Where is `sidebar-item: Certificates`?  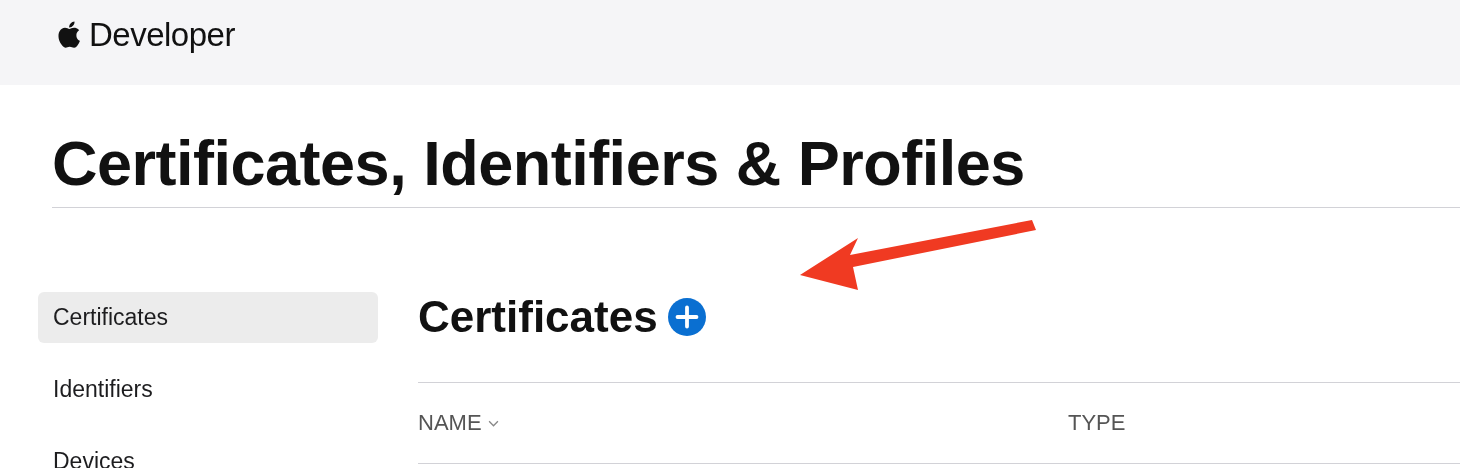 sidebar-item: Certificates is located at coordinates (208, 317).